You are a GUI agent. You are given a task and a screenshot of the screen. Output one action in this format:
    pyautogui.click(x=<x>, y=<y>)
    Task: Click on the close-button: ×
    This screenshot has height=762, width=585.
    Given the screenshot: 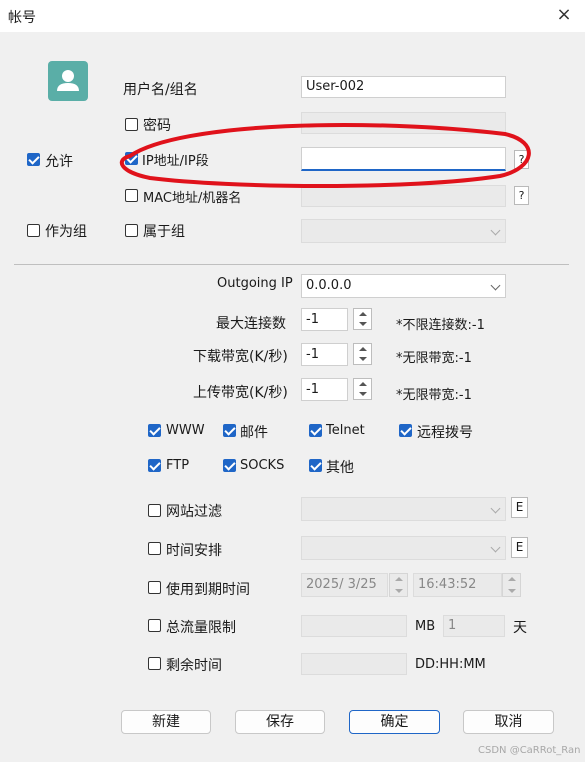 What is the action you would take?
    pyautogui.click(x=564, y=15)
    